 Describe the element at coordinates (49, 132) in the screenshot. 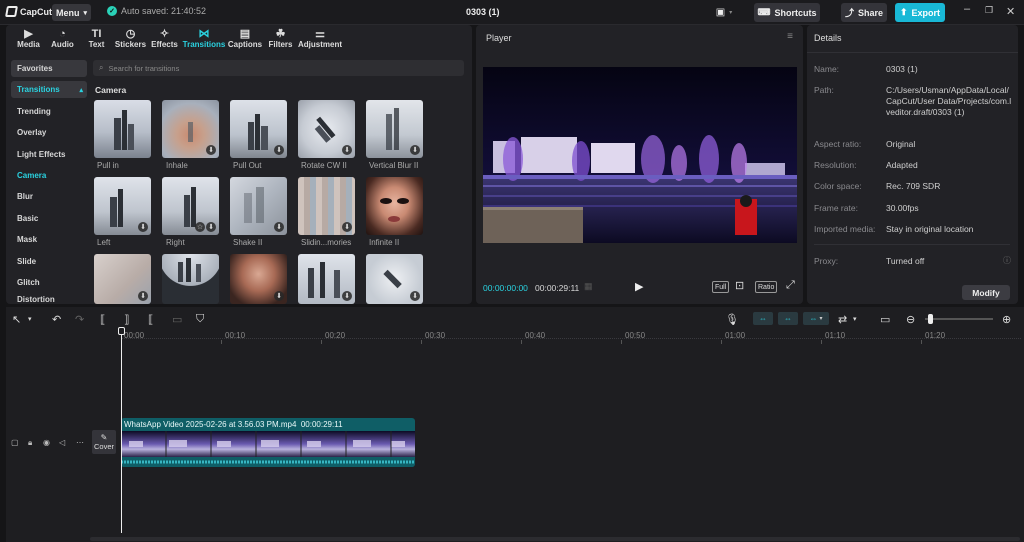

I see `sidebar-item-overlay: Overlay` at that location.